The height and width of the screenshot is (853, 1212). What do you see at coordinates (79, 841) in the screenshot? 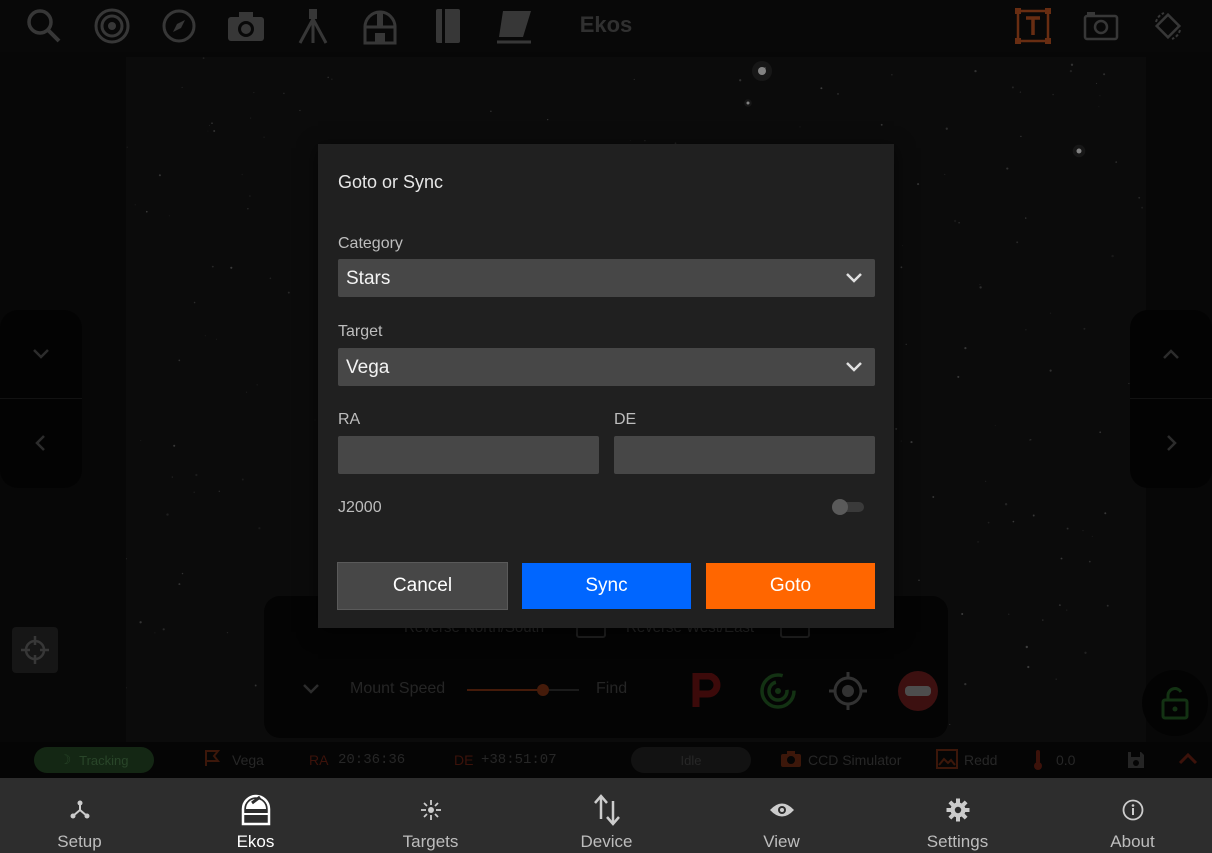
I see `nav-label-setup: Setup` at bounding box center [79, 841].